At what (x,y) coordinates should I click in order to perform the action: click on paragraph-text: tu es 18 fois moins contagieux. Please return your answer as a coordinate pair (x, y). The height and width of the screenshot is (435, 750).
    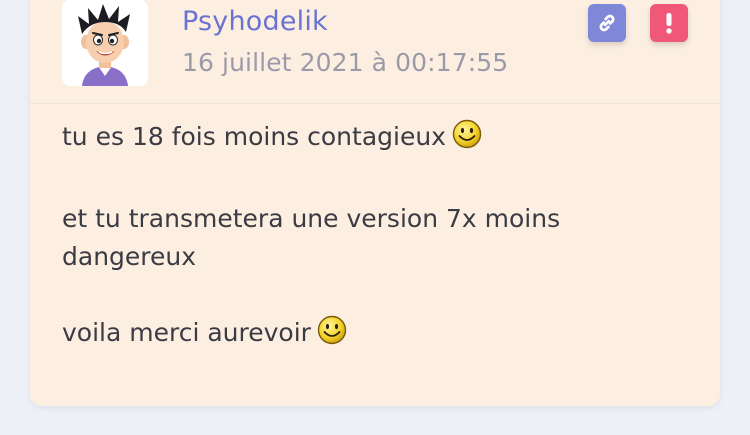
    Looking at the image, I should click on (254, 136).